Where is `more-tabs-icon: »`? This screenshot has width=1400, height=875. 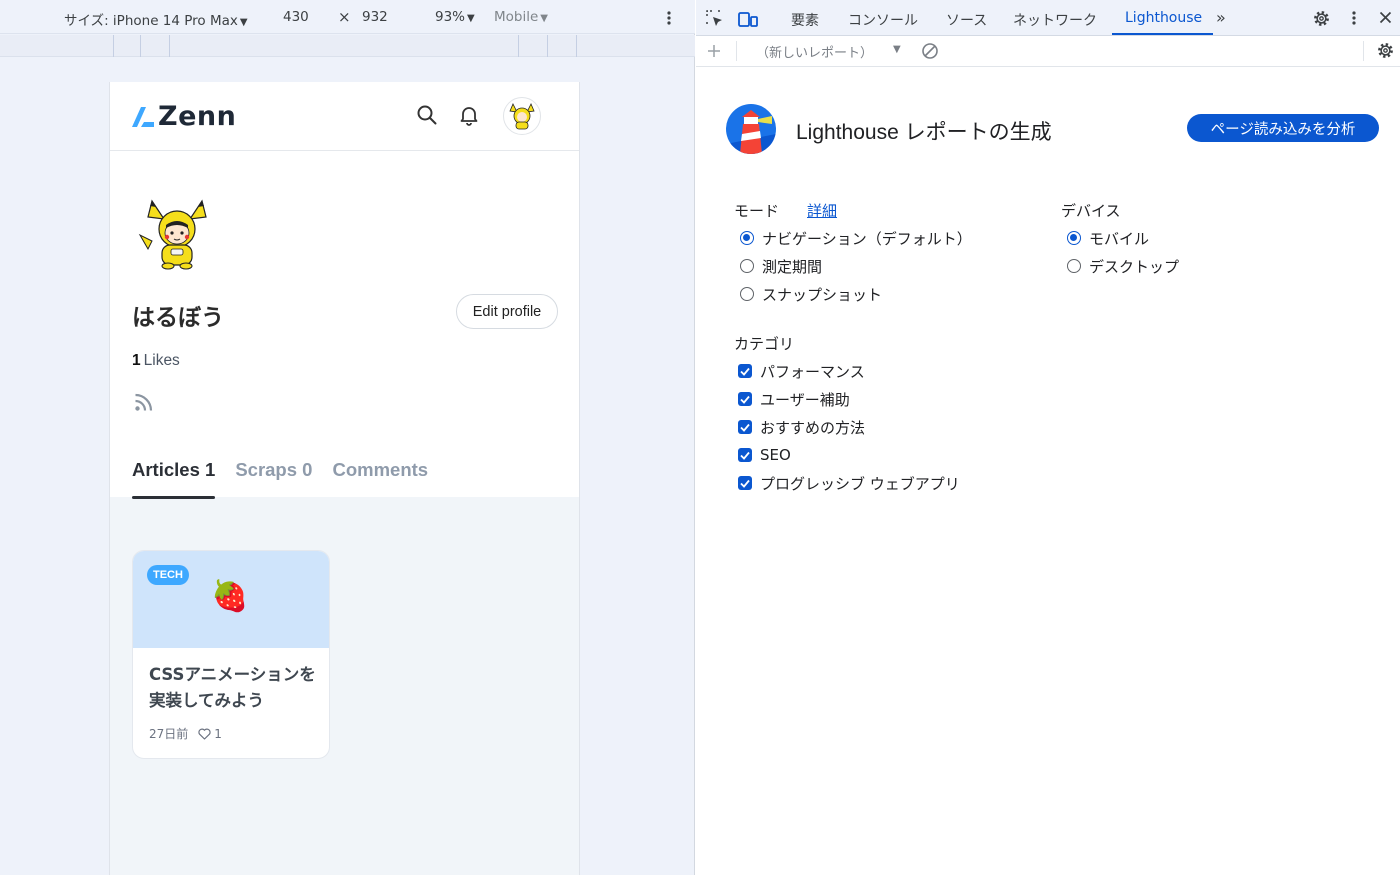
more-tabs-icon: » is located at coordinates (1221, 17).